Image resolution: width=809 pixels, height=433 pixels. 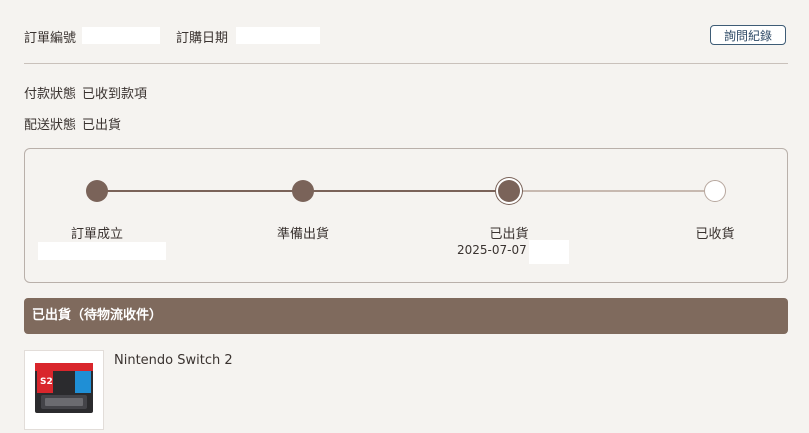 I want to click on payment-status-row: 付款狀態 已收到款項, so click(x=85, y=92).